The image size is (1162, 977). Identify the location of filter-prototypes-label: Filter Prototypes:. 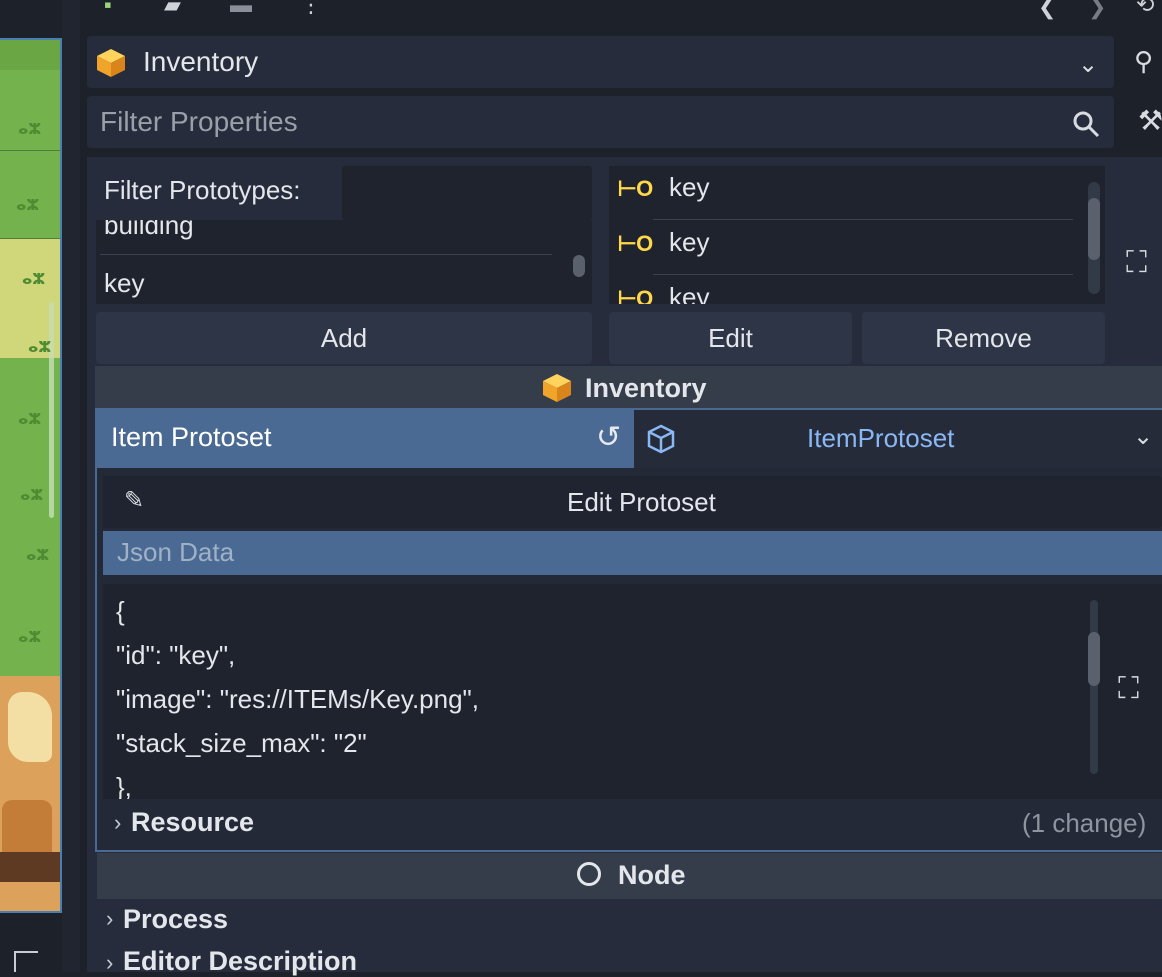
(202, 190).